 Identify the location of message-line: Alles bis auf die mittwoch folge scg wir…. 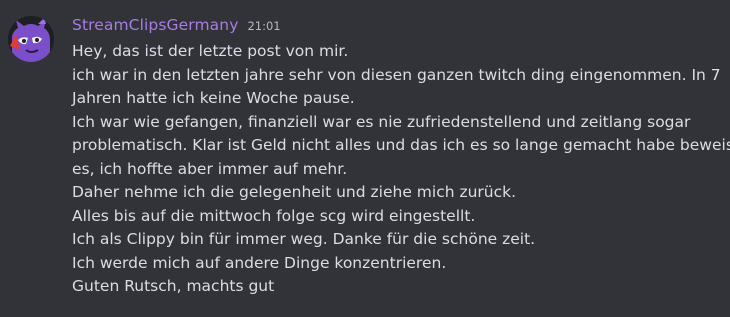
(274, 215).